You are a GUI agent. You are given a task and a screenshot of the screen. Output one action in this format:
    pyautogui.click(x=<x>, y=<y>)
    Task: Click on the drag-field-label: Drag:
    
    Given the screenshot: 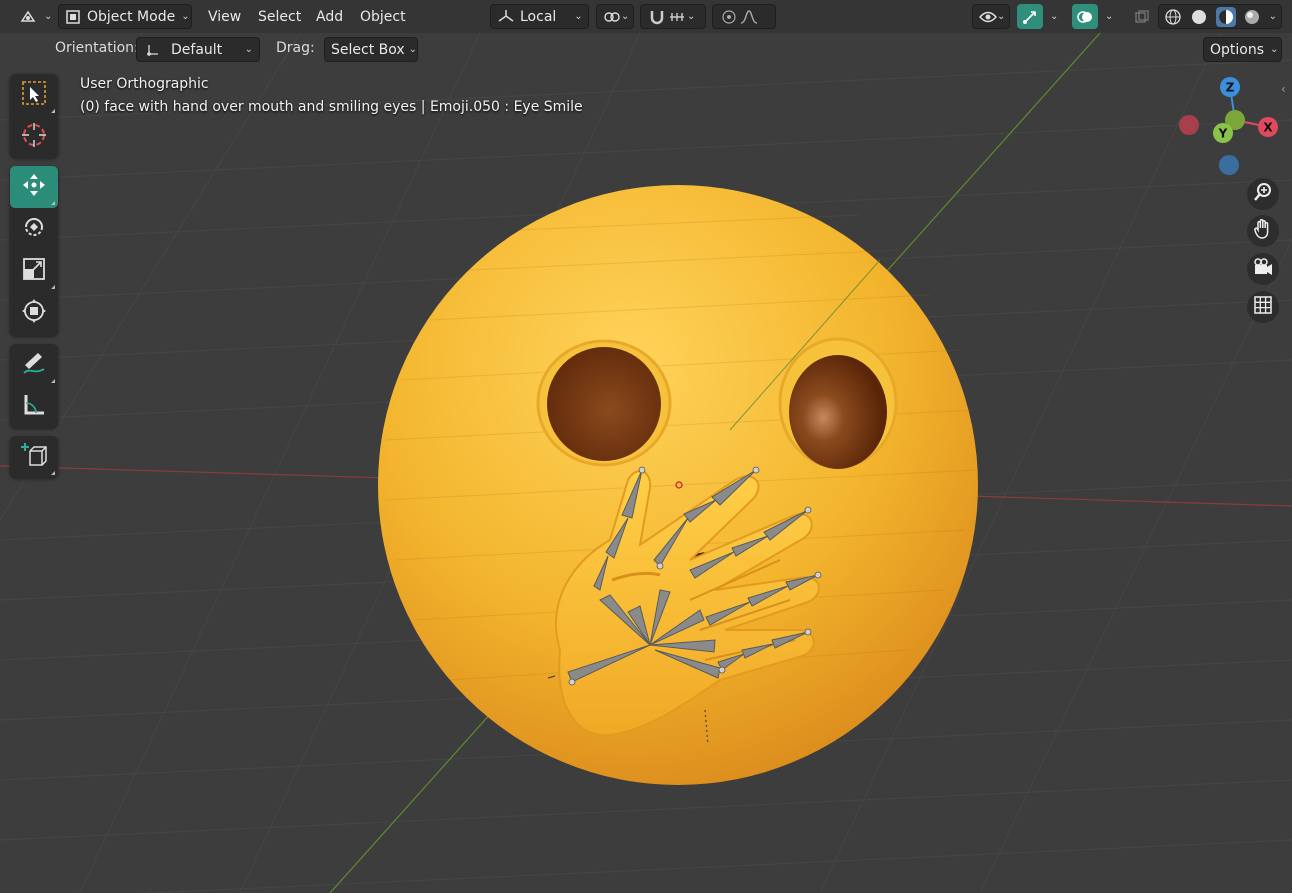 What is the action you would take?
    pyautogui.click(x=295, y=48)
    